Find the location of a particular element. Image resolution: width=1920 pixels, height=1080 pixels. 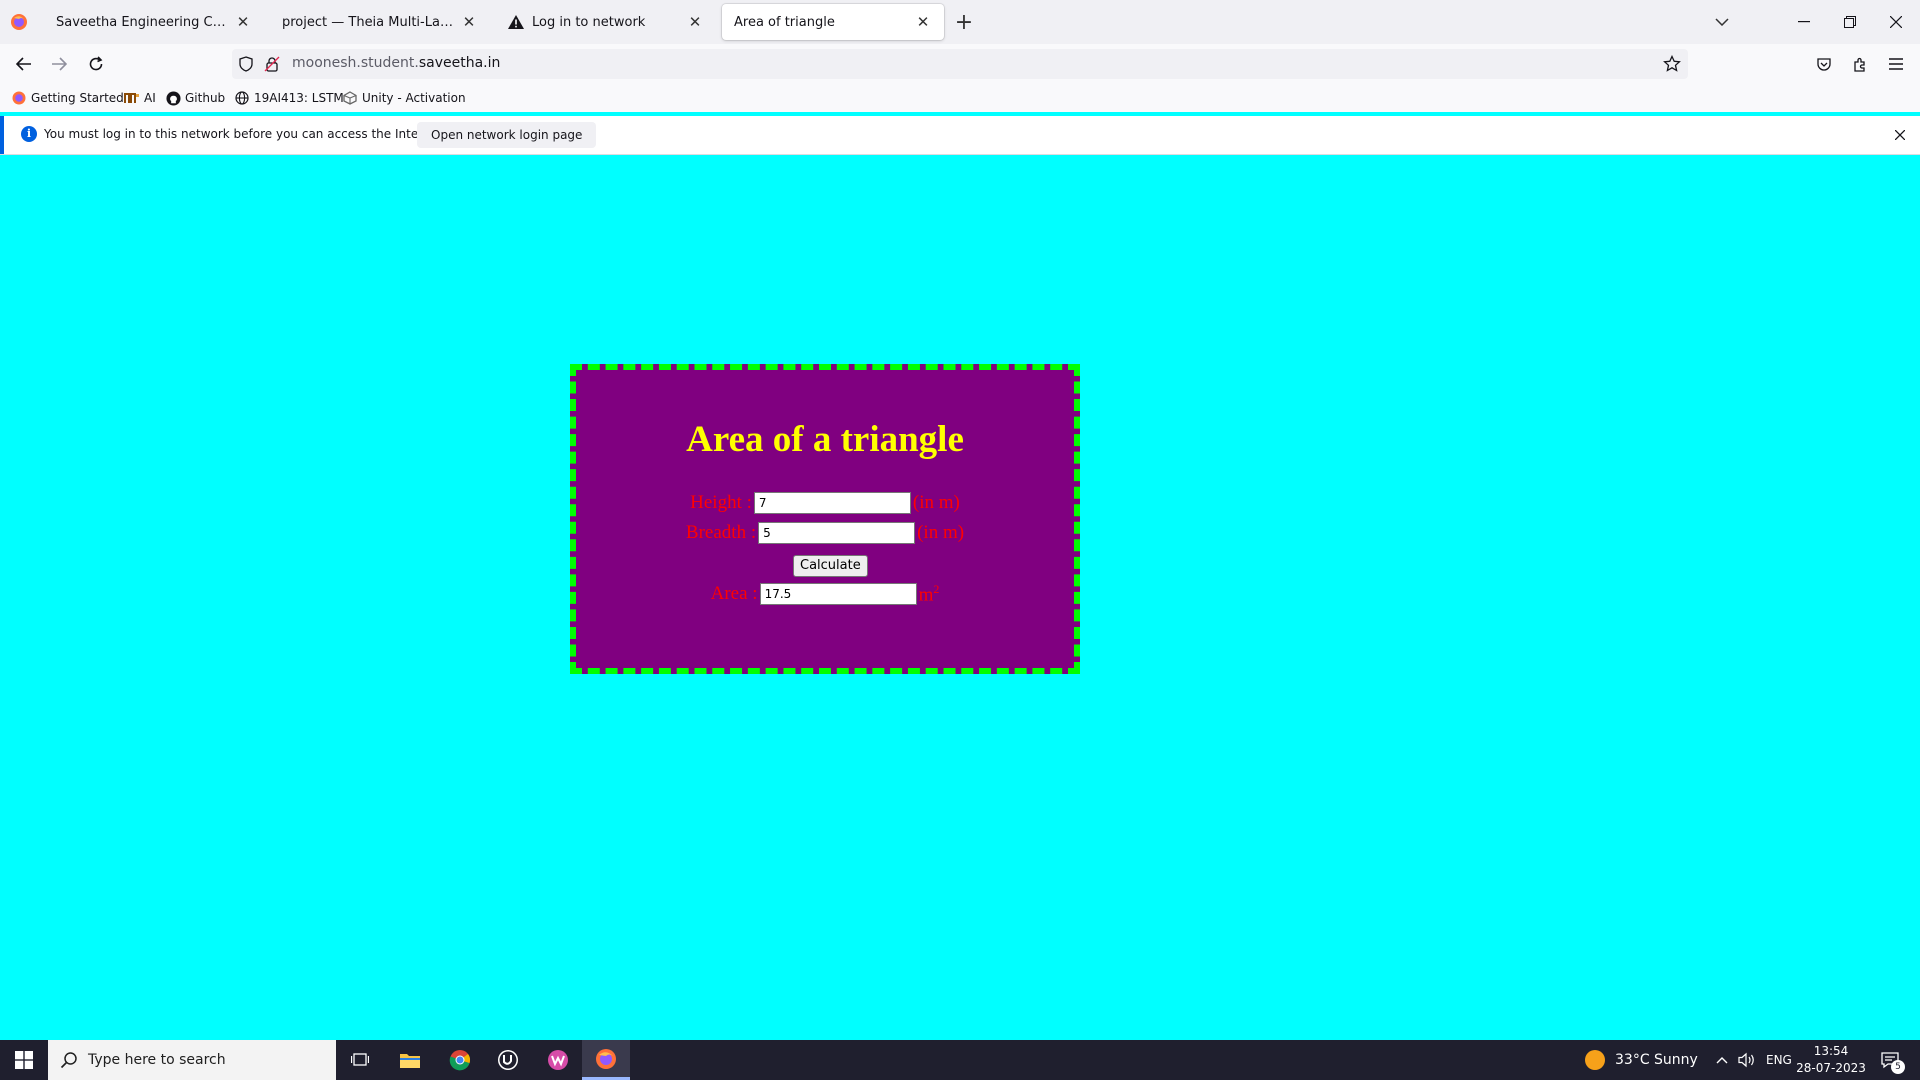

minimize-button is located at coordinates (1804, 22).